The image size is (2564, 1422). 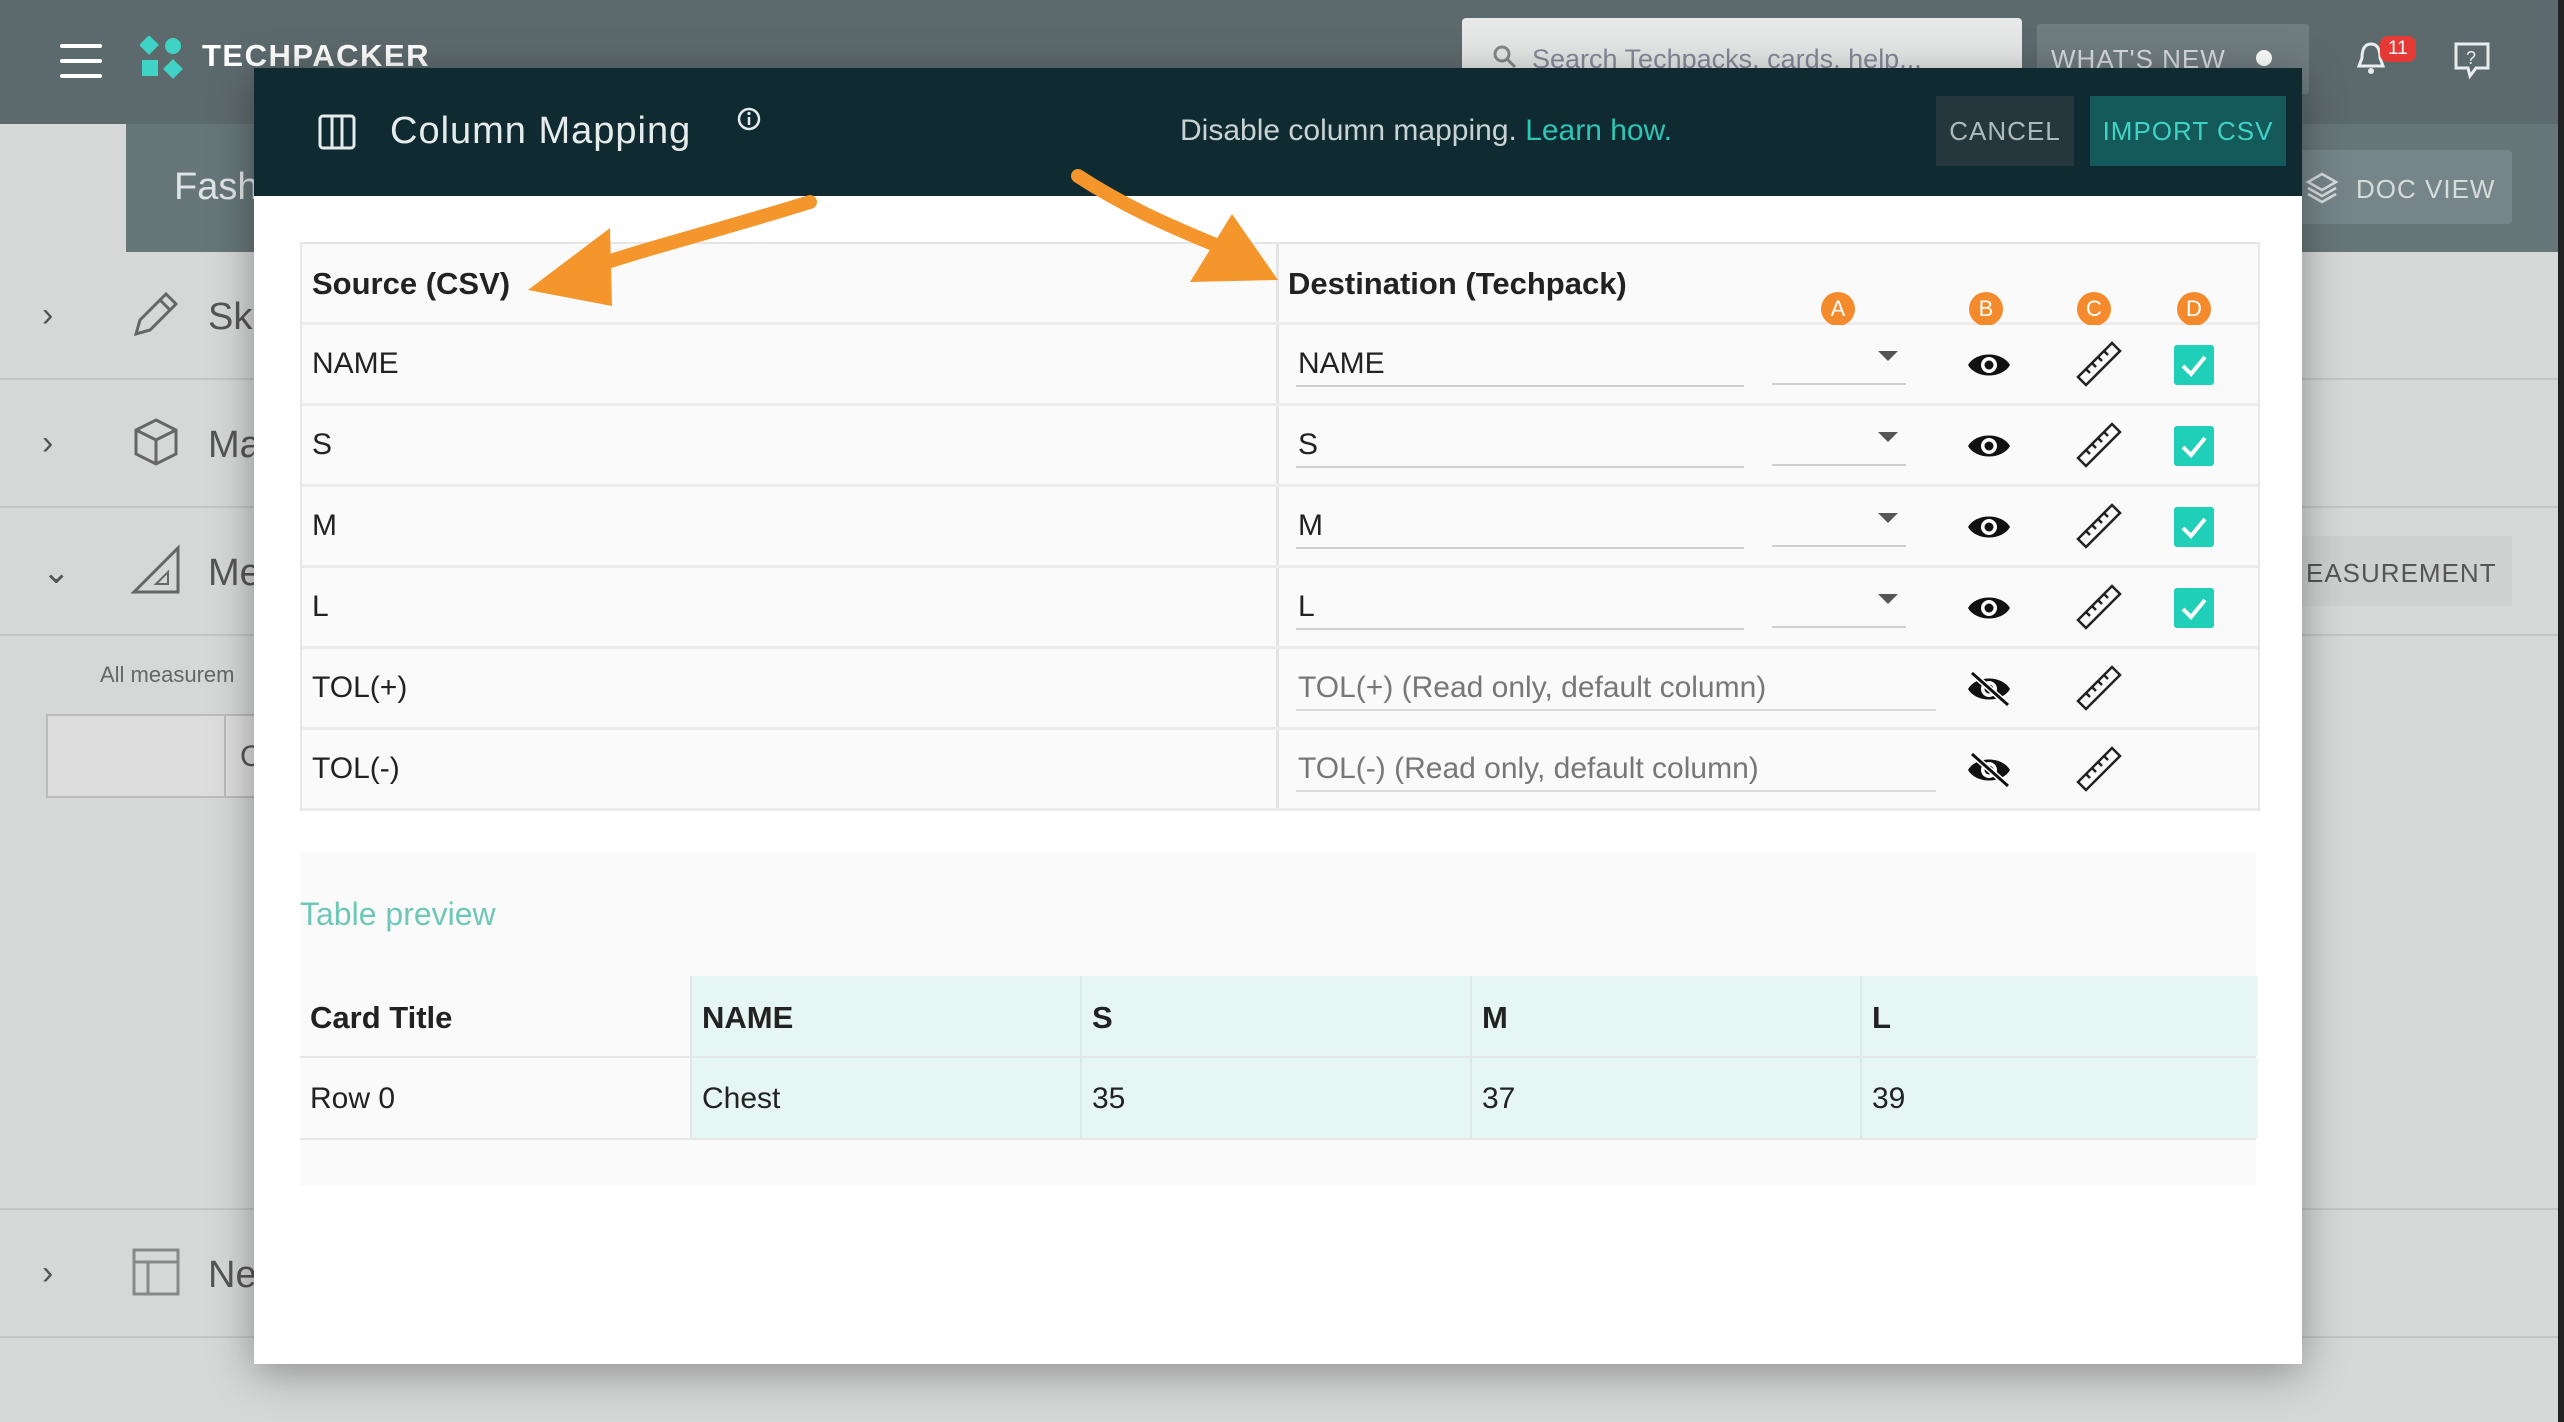 What do you see at coordinates (672, 250) in the screenshot?
I see `arrow-to-source-icon` at bounding box center [672, 250].